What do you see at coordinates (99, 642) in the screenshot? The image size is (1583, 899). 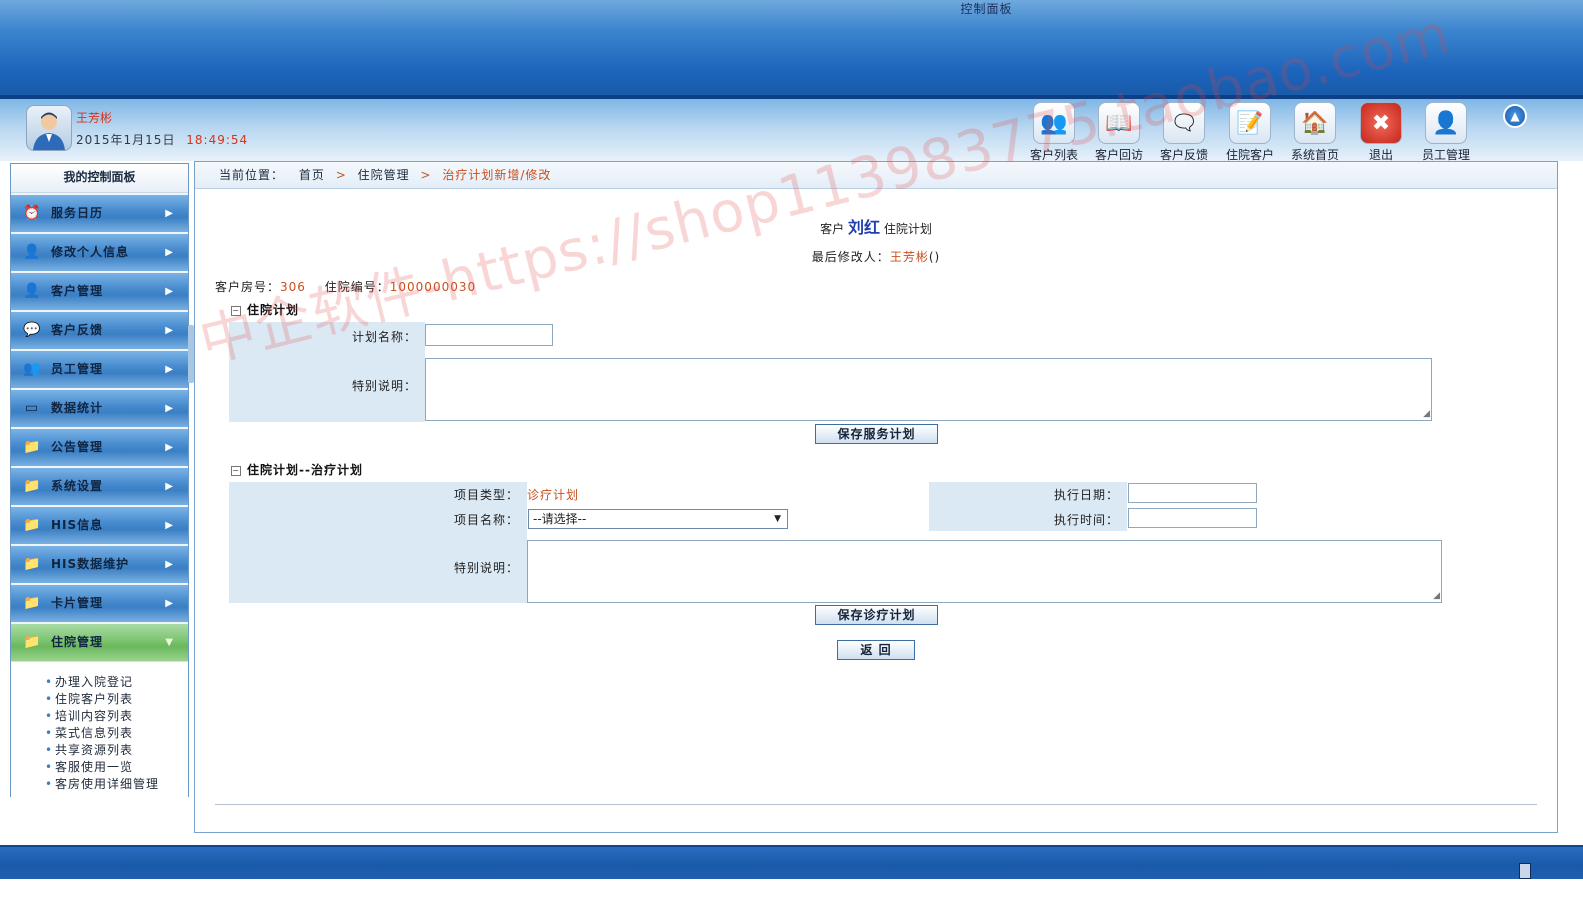 I see `sidebar-item-inpatient-management: 📁 住院管理 ▼` at bounding box center [99, 642].